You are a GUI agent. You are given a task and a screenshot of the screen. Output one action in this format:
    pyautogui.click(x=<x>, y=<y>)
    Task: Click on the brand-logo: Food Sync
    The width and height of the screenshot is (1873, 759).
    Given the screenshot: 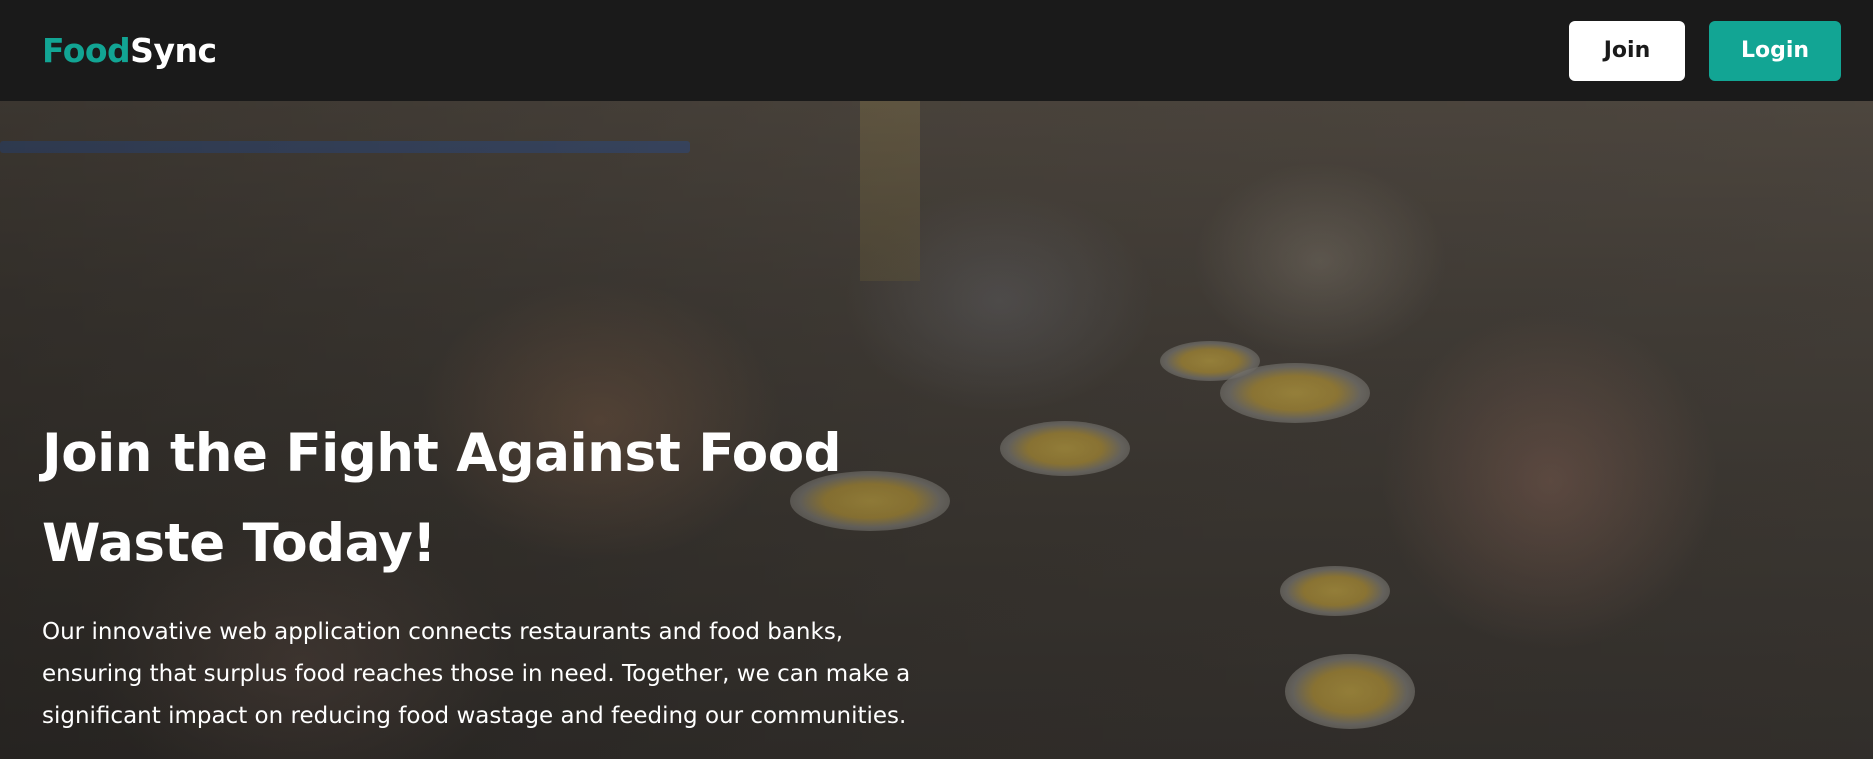 What is the action you would take?
    pyautogui.click(x=129, y=50)
    